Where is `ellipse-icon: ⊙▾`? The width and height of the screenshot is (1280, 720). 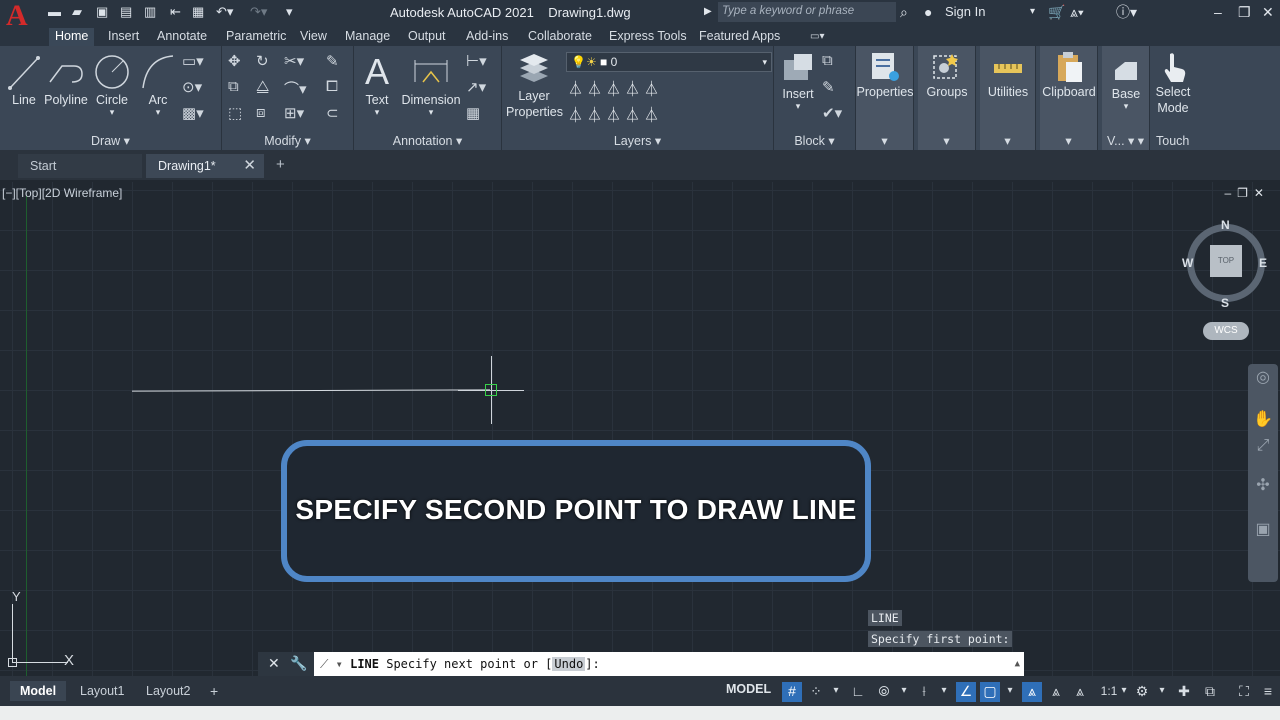 ellipse-icon: ⊙▾ is located at coordinates (192, 87).